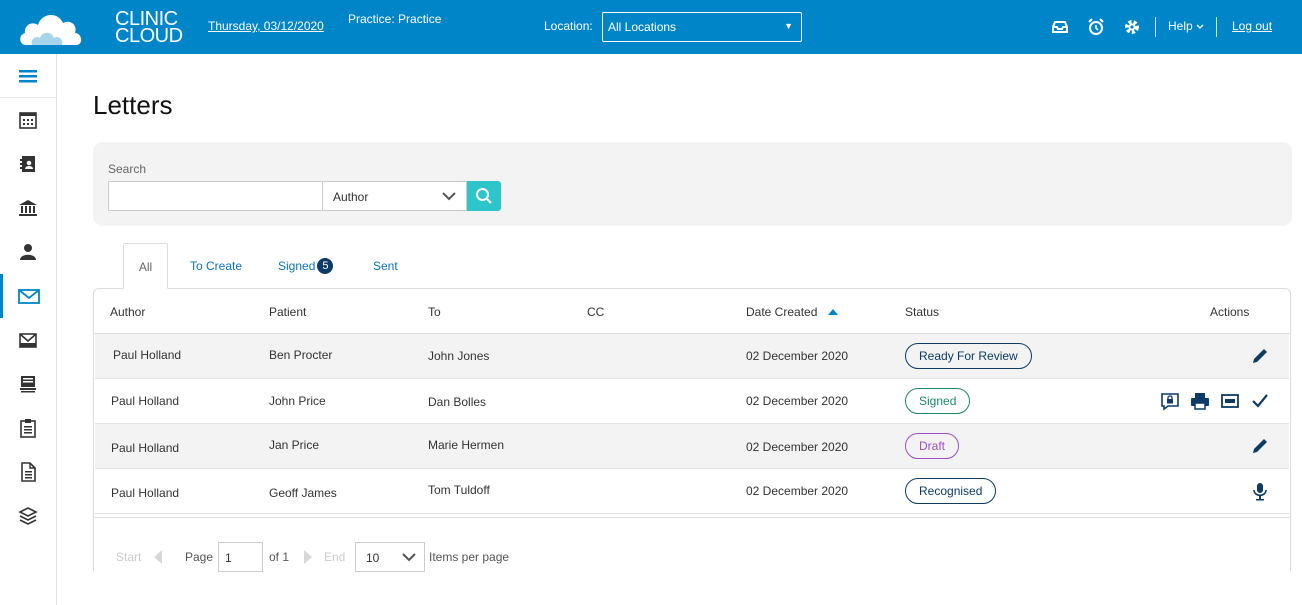  Describe the element at coordinates (145, 266) in the screenshot. I see `tab-all: All` at that location.